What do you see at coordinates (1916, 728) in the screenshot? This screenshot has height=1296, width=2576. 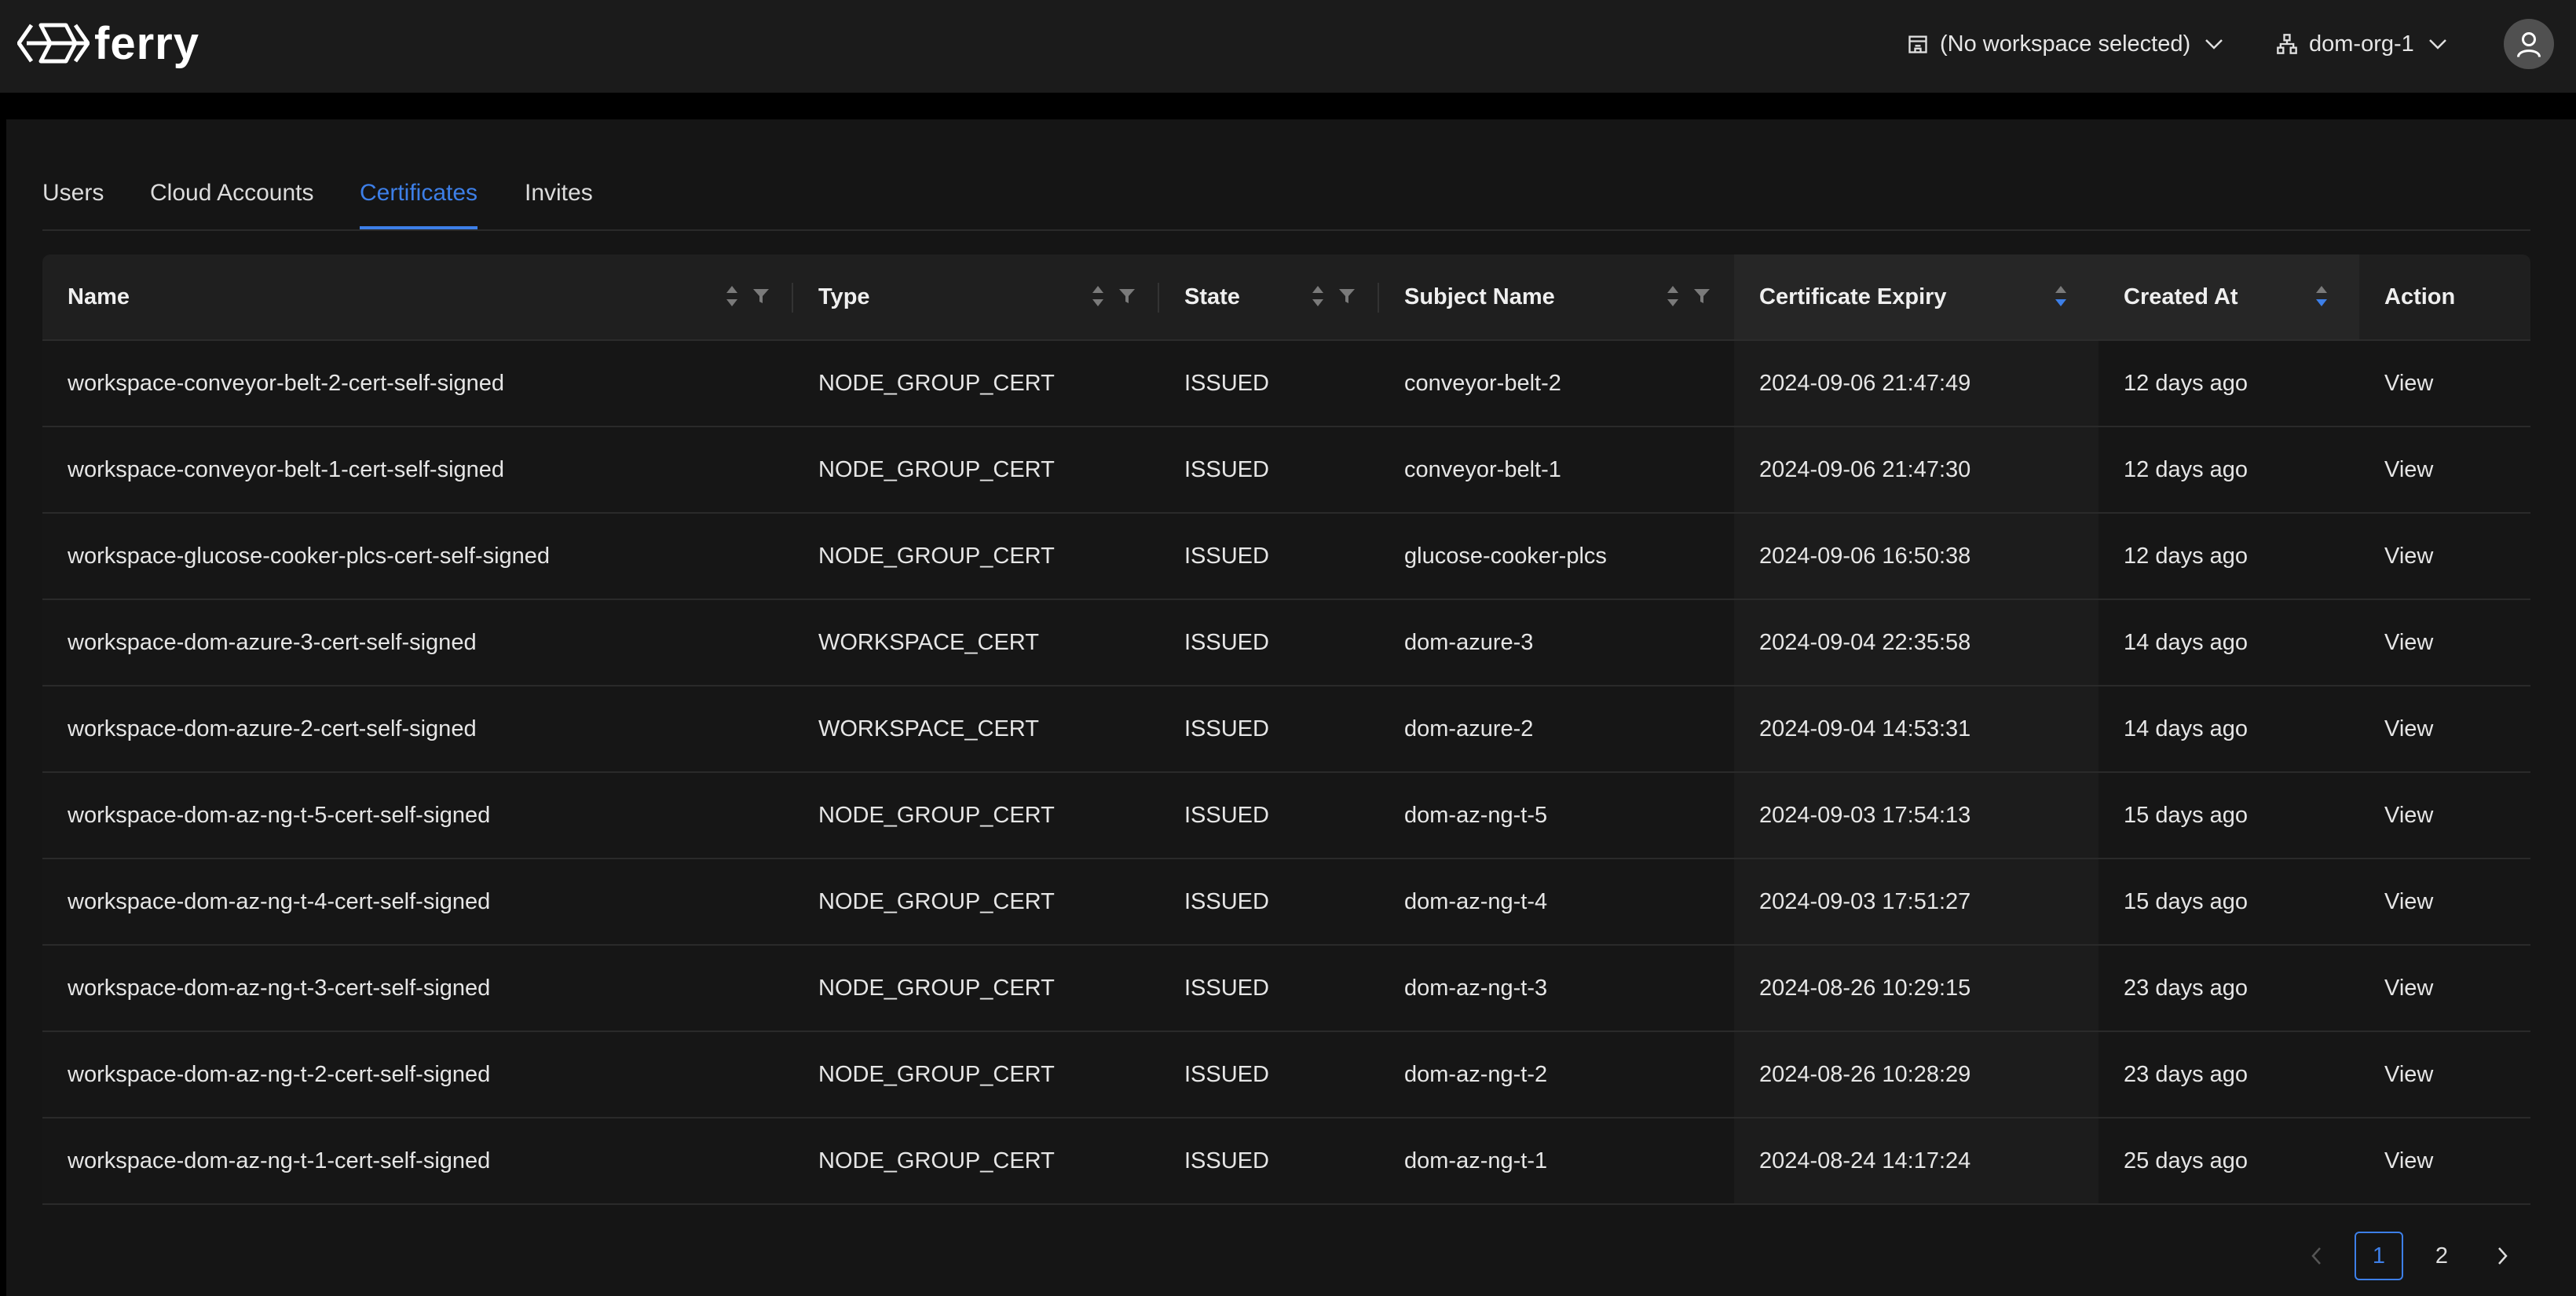 I see `cell-certificate-expiry: 2024-09-04 14:53:31` at bounding box center [1916, 728].